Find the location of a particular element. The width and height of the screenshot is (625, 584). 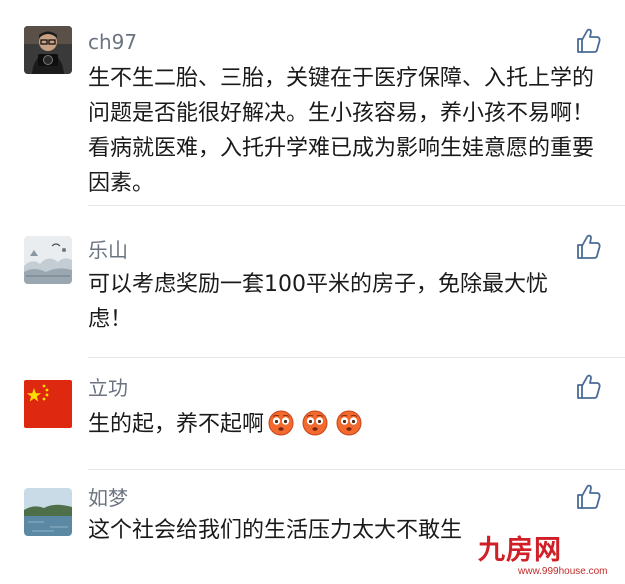

chinese-flag-icon is located at coordinates (48, 404).